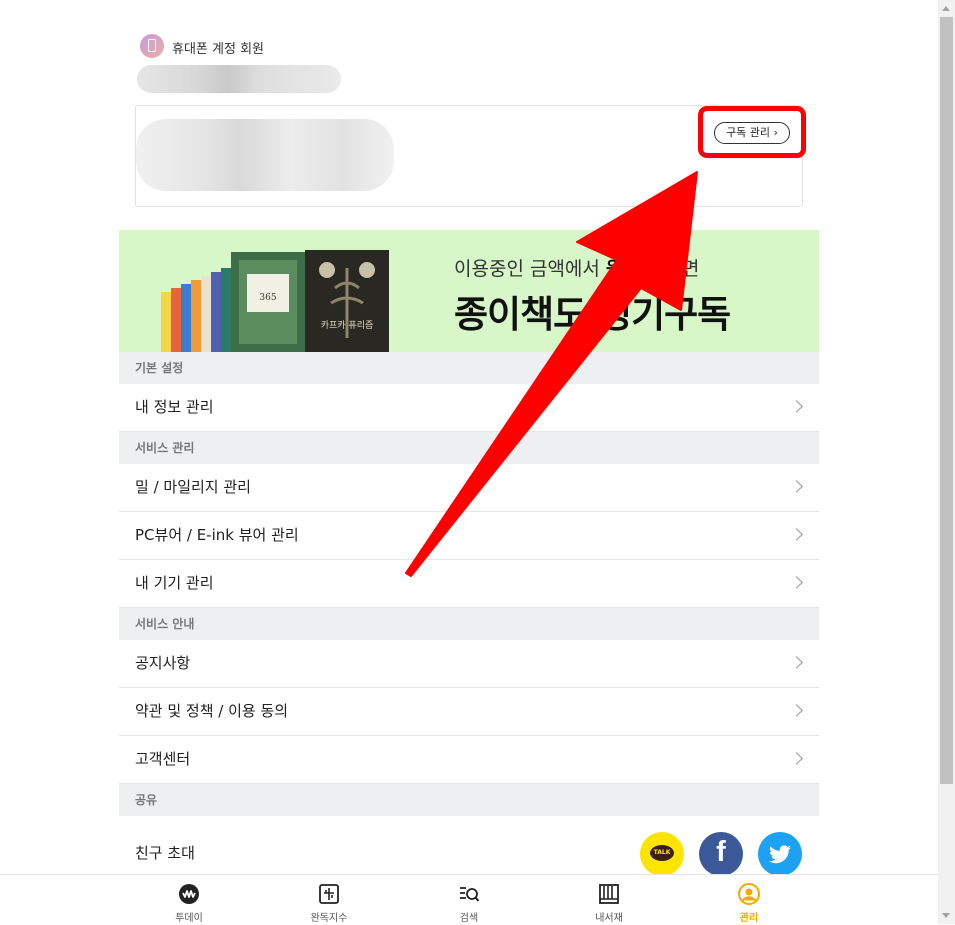 This screenshot has width=955, height=925. I want to click on menu-item-label: 내 정보 관리, so click(174, 407).